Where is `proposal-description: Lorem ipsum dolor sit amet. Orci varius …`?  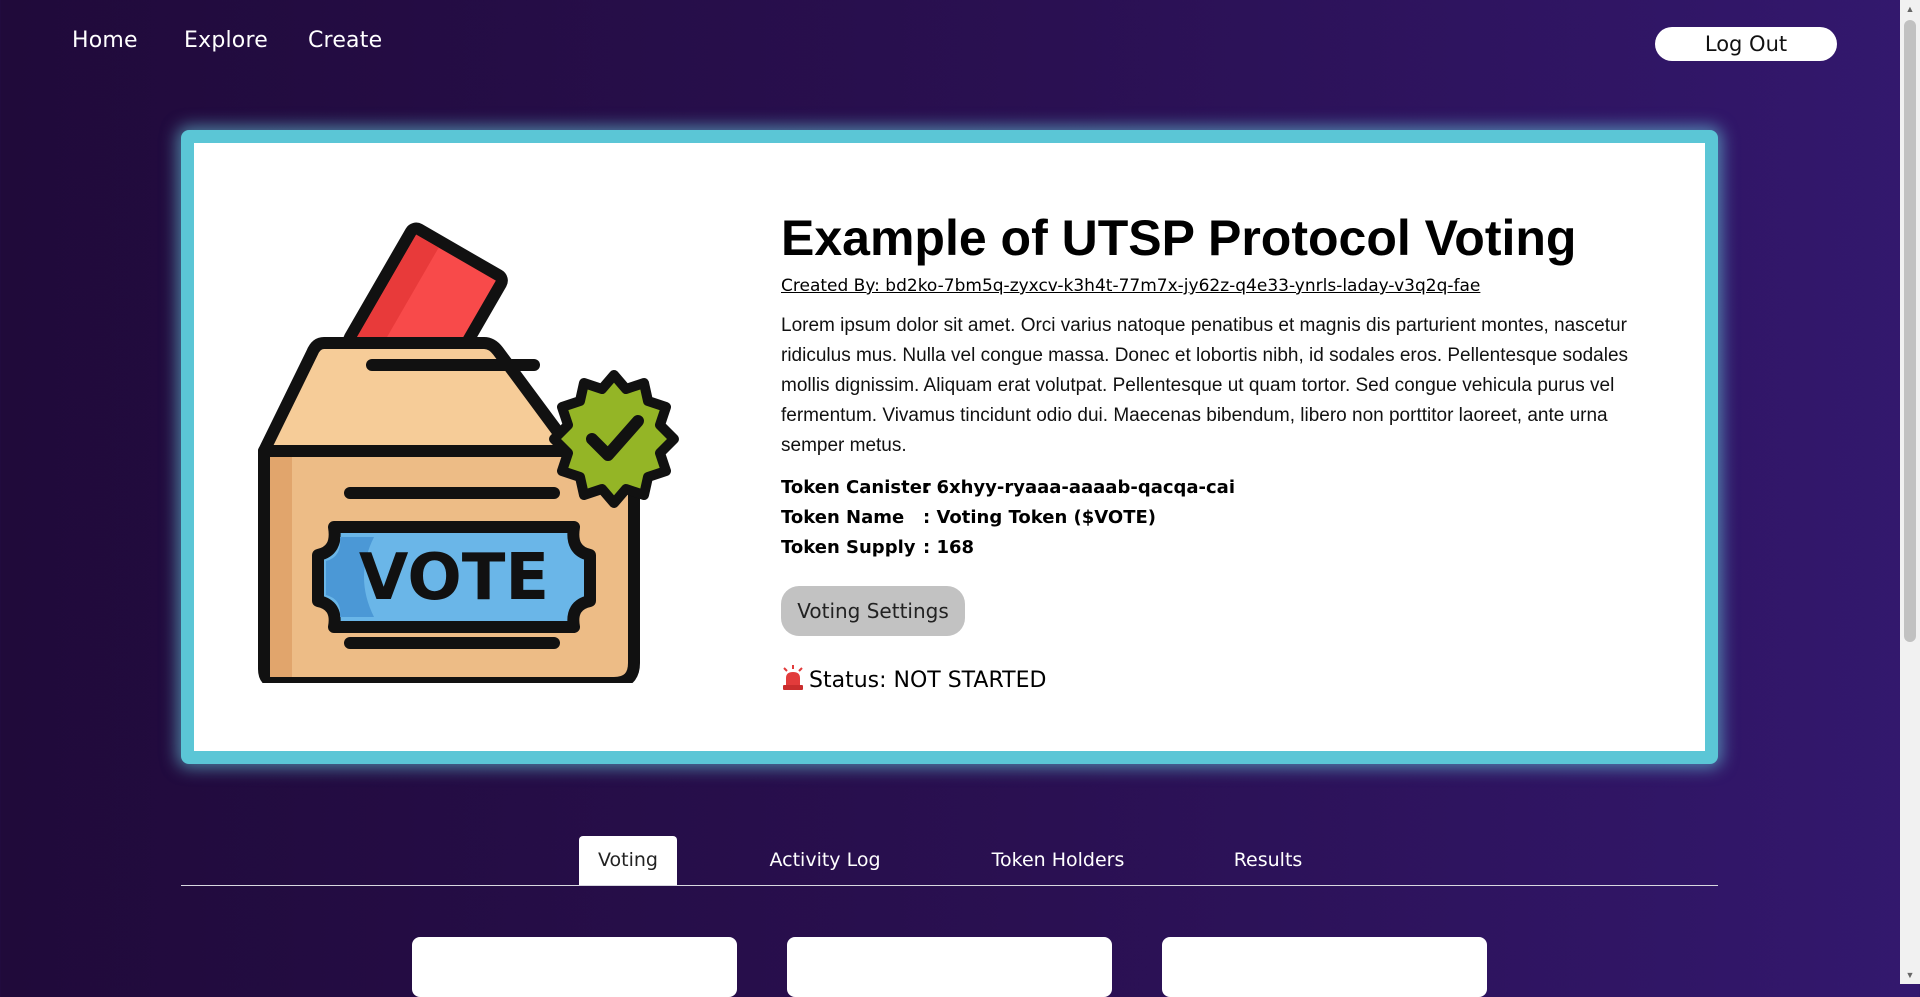 proposal-description: Lorem ipsum dolor sit amet. Orci varius … is located at coordinates (1205, 385).